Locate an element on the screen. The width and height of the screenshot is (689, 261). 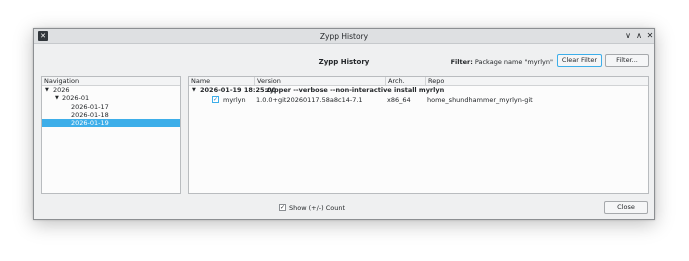
show-count-checkbox: ✓ Show (+/-) Count is located at coordinates (312, 208).